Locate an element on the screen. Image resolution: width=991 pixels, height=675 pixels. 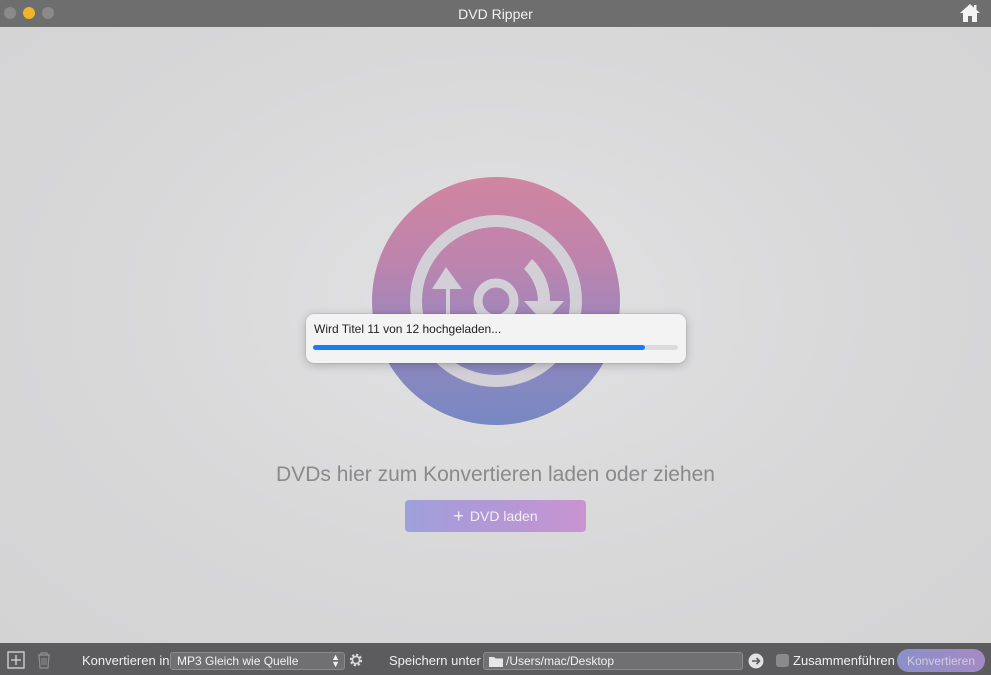
load-dvd-button: + DVD laden is located at coordinates (495, 516).